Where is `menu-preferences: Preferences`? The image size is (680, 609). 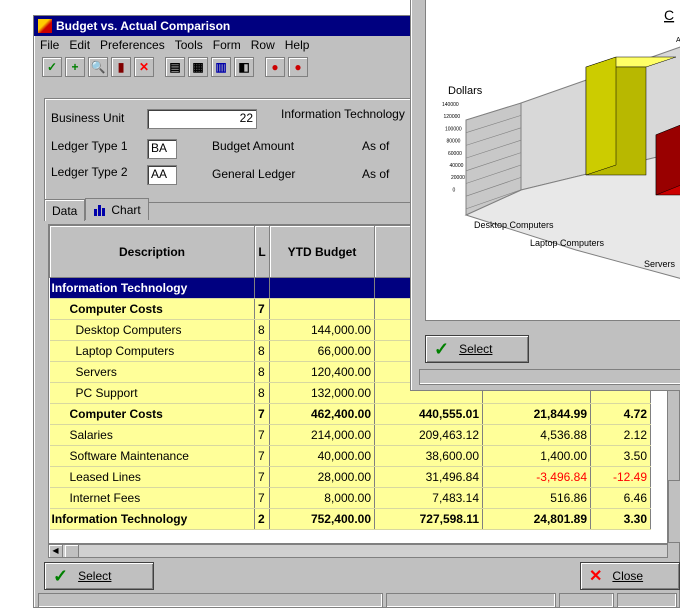
menu-preferences: Preferences is located at coordinates (132, 45).